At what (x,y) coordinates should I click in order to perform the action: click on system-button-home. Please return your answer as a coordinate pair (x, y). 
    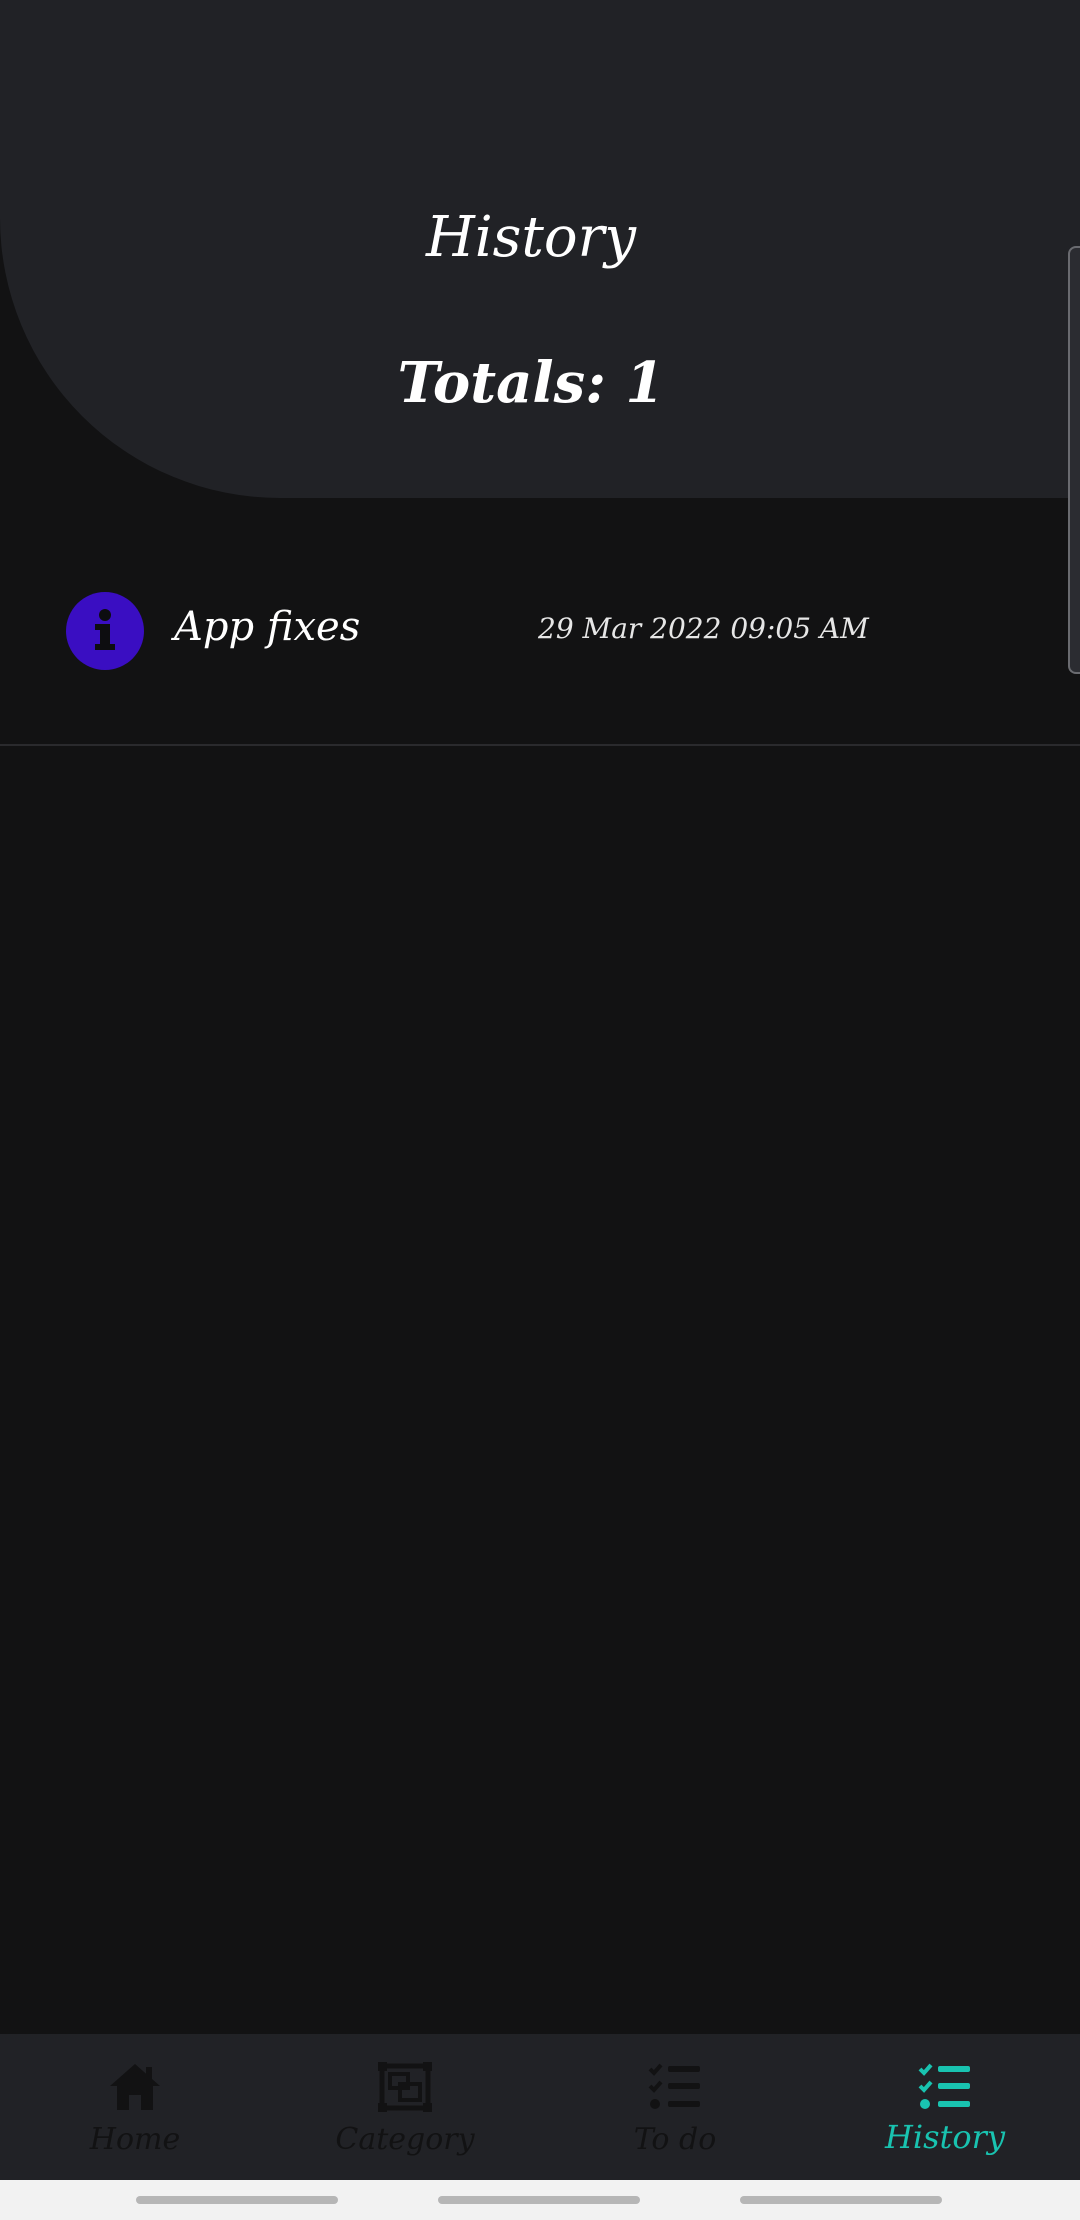
    Looking at the image, I should click on (539, 2200).